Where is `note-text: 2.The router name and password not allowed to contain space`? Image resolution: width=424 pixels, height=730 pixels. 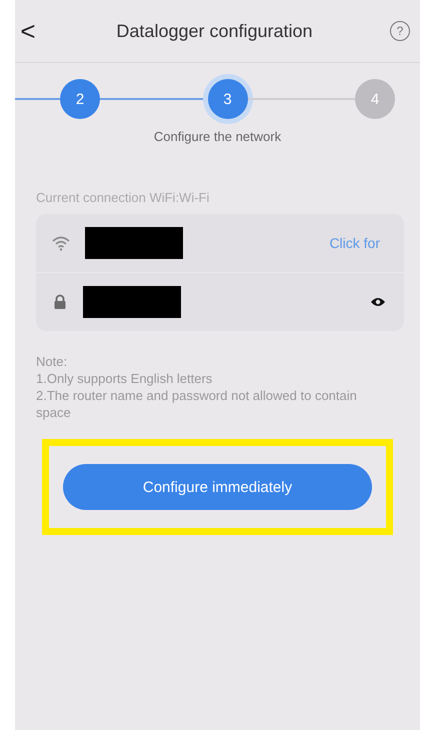 note-text: 2.The router name and password not allowed to contain space is located at coordinates (197, 404).